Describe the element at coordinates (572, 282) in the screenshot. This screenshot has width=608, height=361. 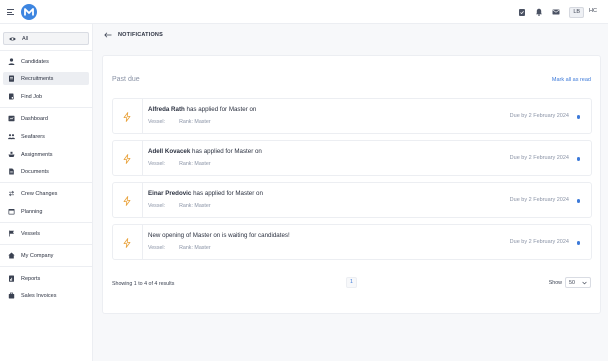
I see `page-size-value: 50` at that location.